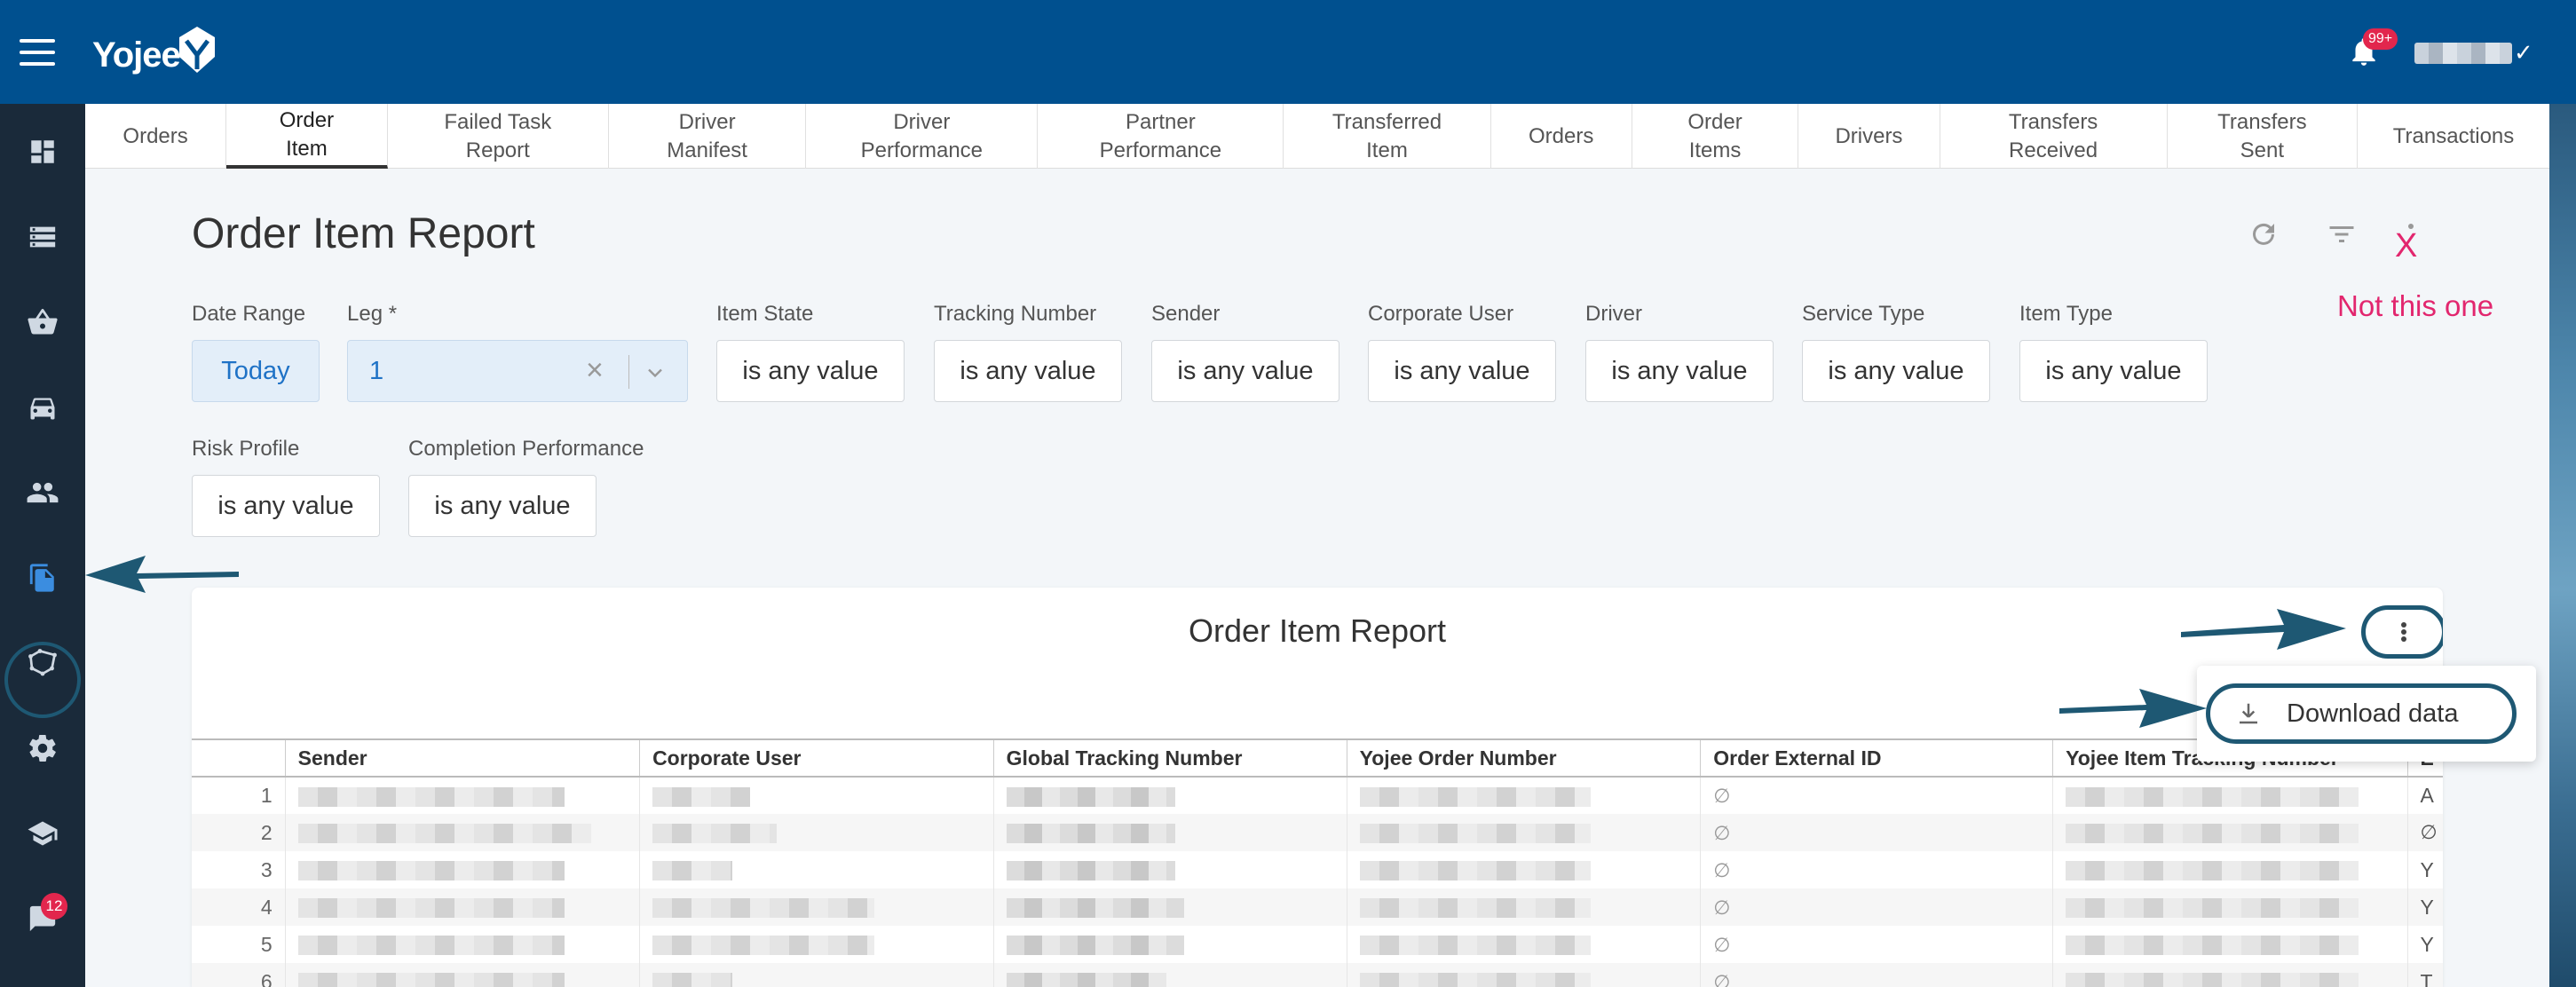 Image resolution: width=2576 pixels, height=987 pixels. Describe the element at coordinates (2415, 305) in the screenshot. I see `annotation-note: Not this one` at that location.